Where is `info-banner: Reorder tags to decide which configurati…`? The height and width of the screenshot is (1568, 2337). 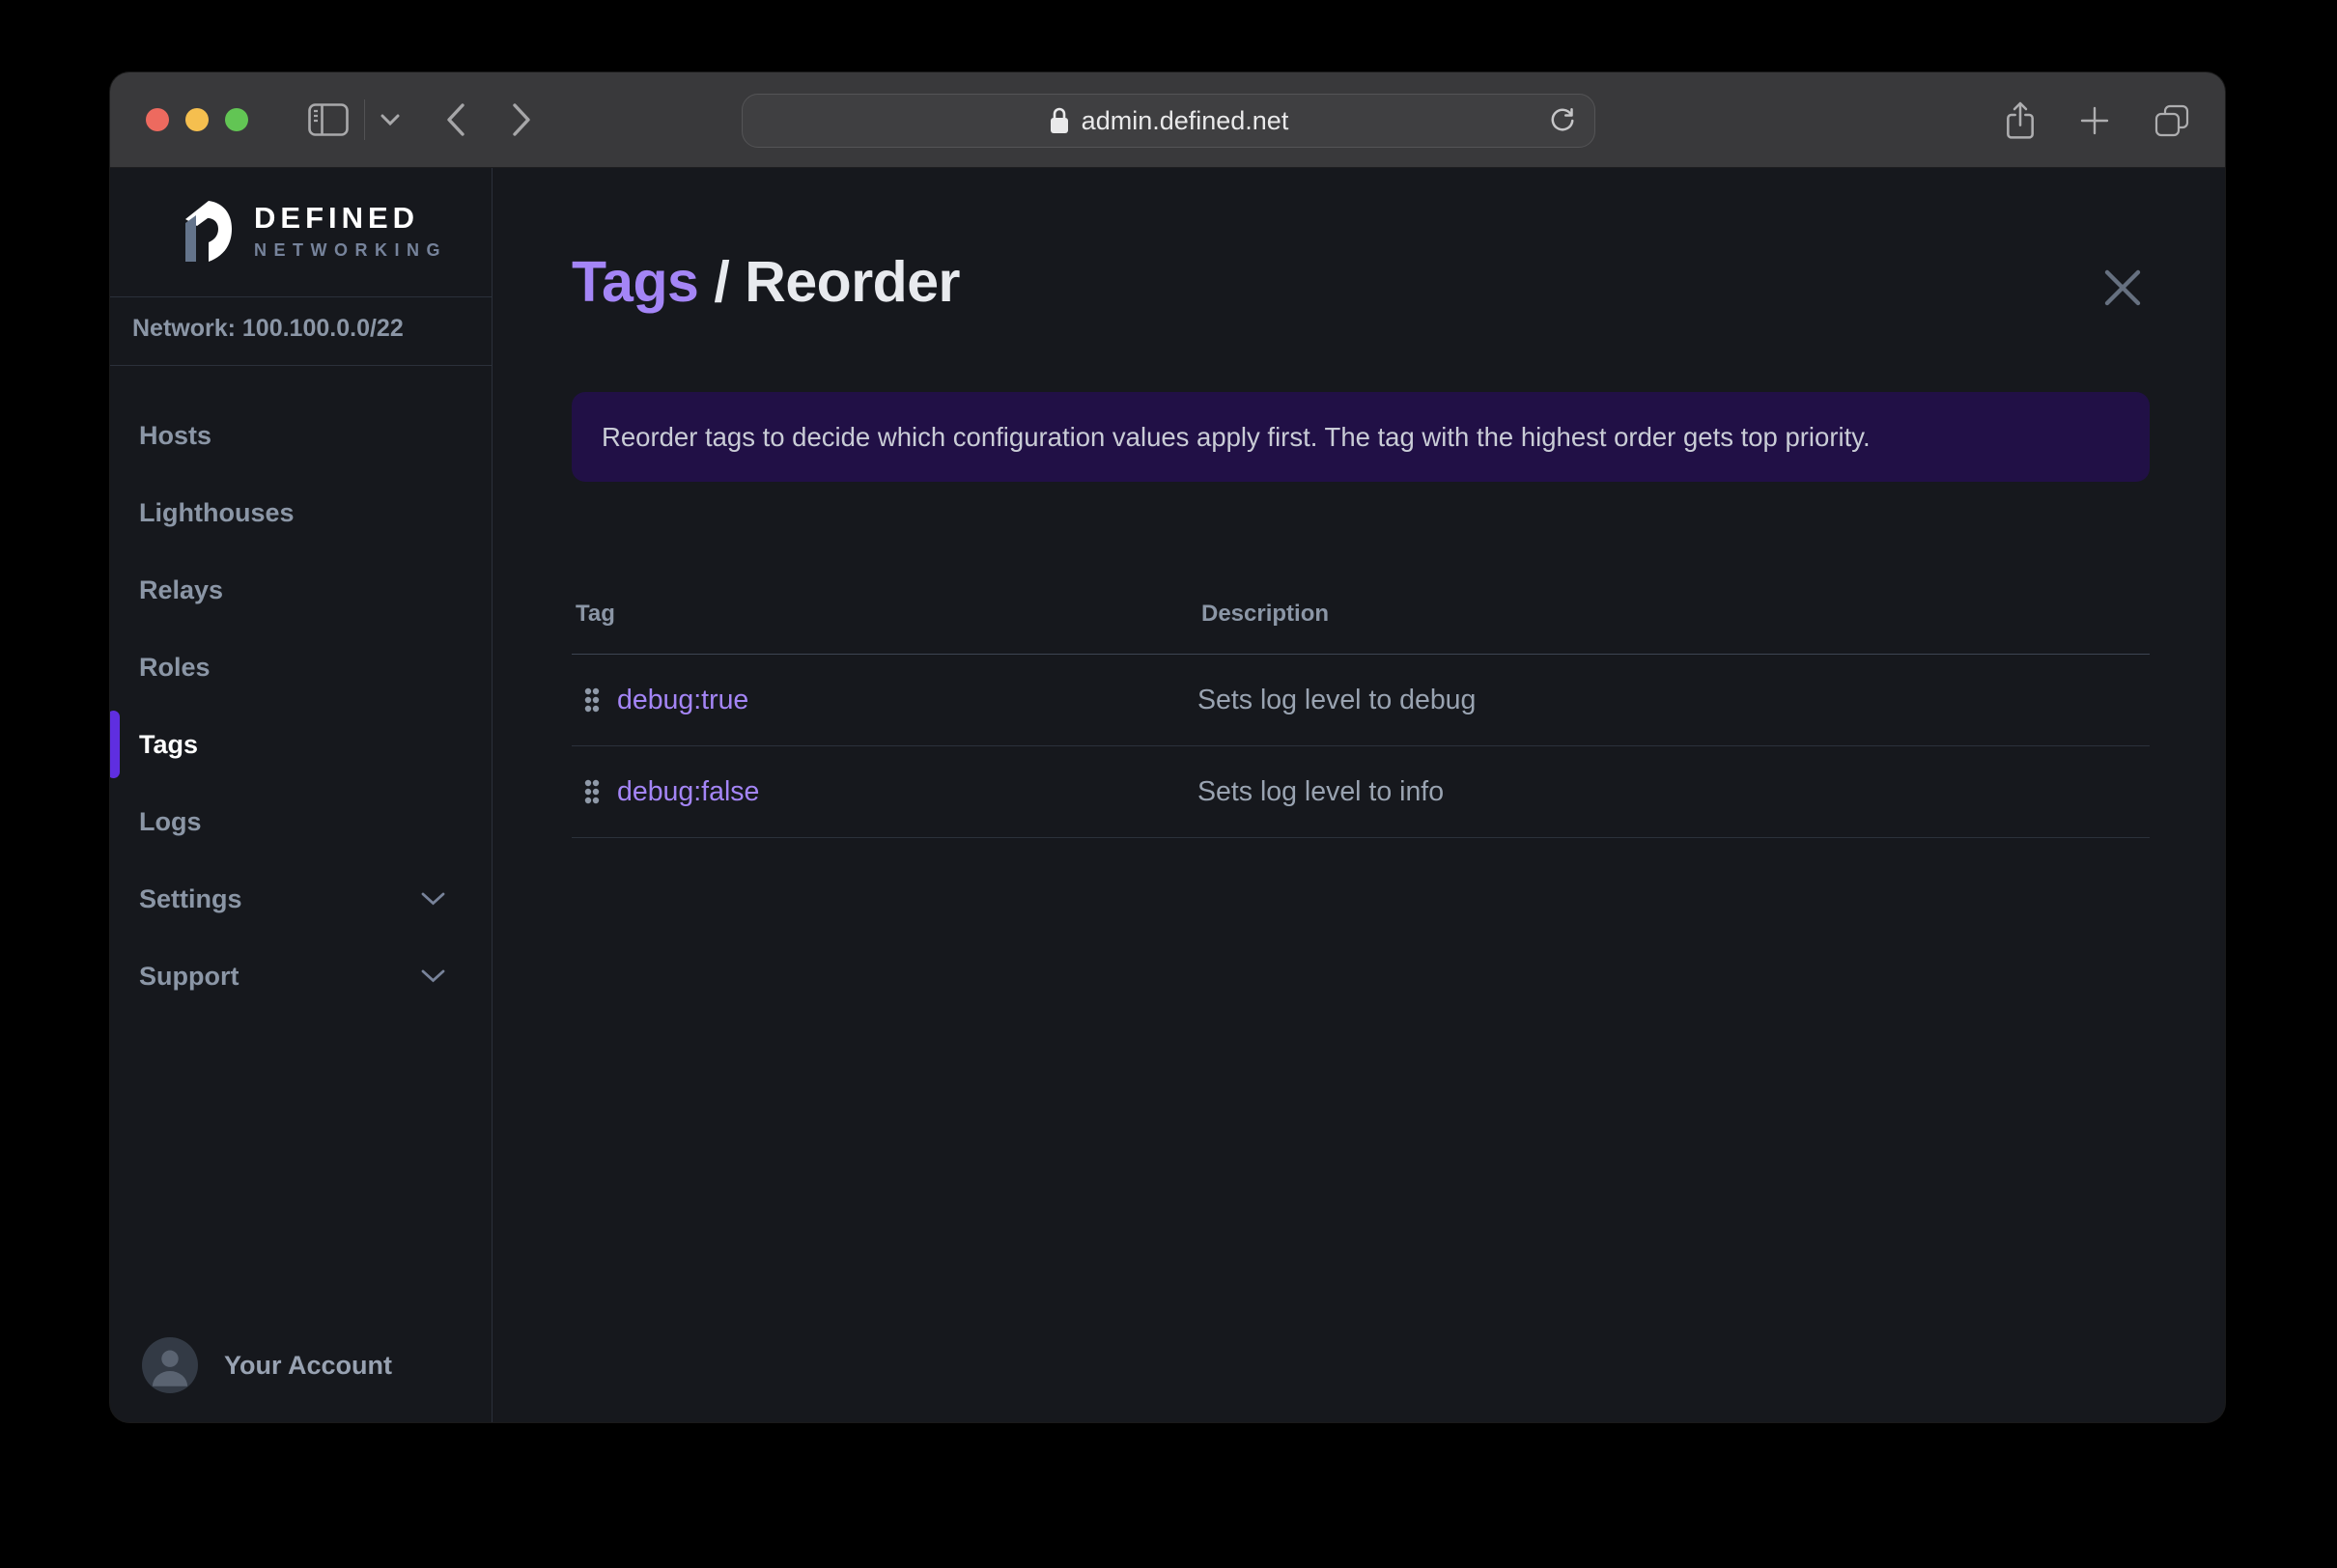 info-banner: Reorder tags to decide which configurati… is located at coordinates (1361, 437).